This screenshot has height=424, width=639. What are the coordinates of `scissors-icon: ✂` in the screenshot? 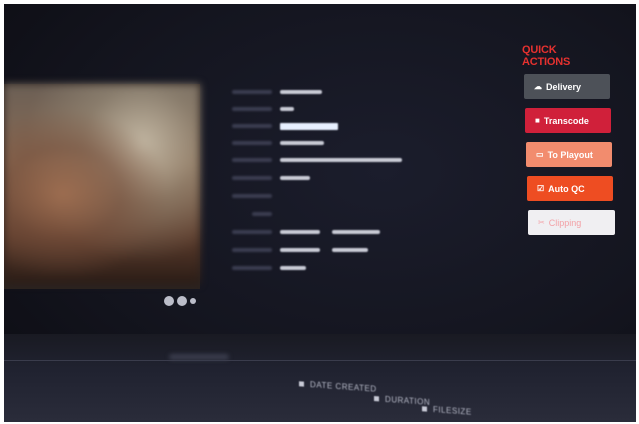 It's located at (541, 222).